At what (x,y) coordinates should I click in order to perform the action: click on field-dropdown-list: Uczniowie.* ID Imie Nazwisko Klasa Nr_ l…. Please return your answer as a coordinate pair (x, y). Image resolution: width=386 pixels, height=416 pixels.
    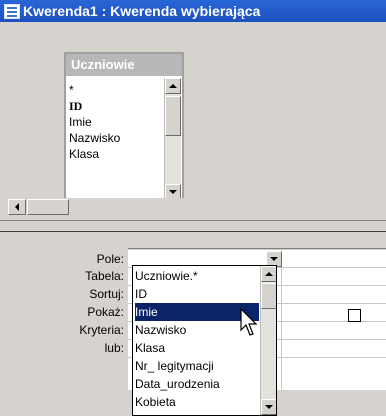
    Looking at the image, I should click on (204, 340).